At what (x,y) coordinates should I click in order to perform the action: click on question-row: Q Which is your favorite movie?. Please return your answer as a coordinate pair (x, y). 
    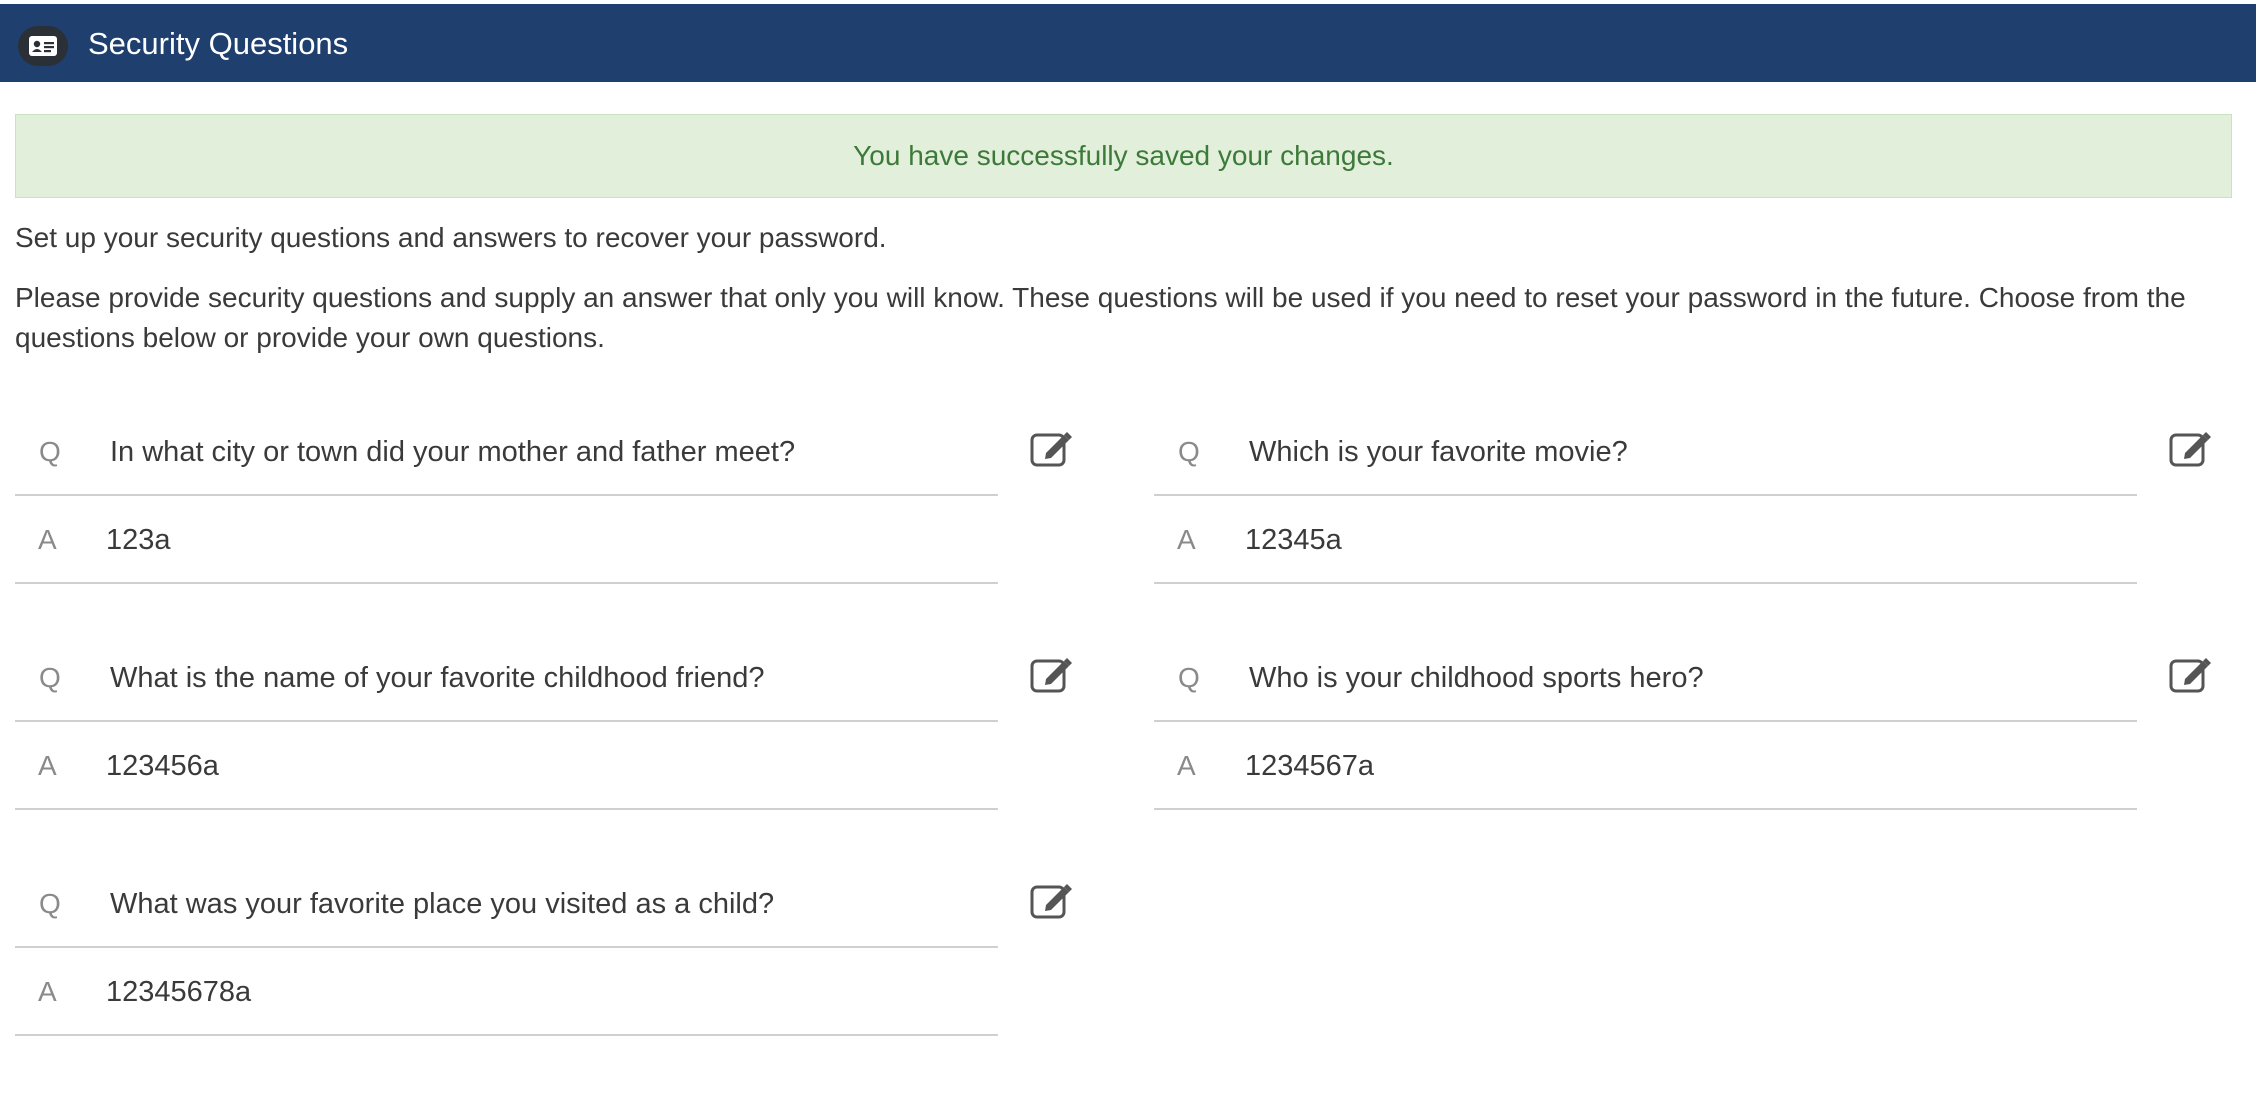
    Looking at the image, I should click on (1645, 452).